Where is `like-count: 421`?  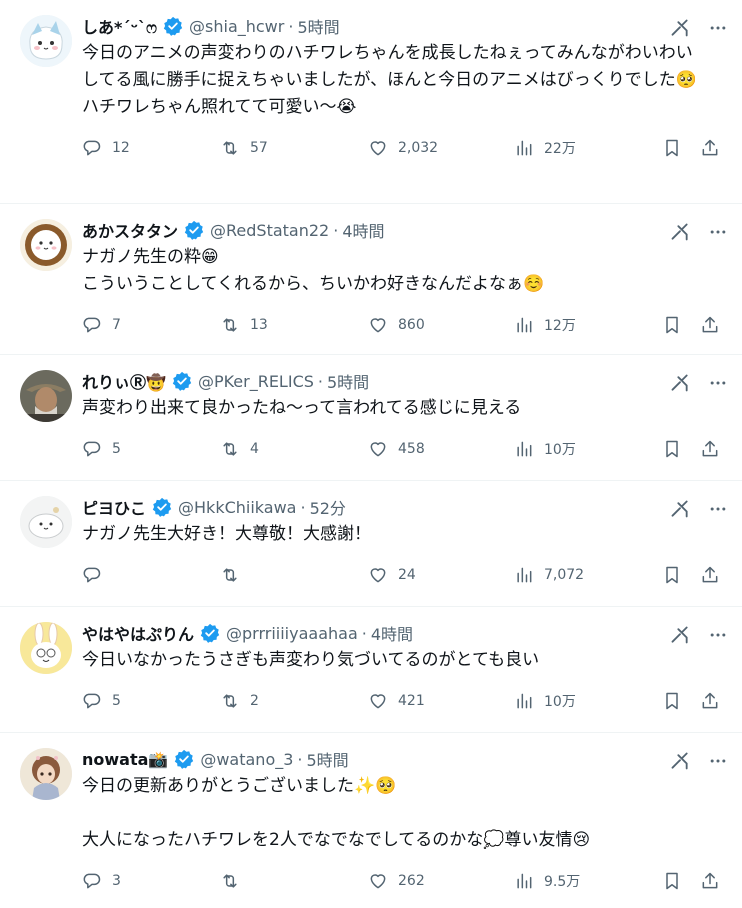 like-count: 421 is located at coordinates (411, 701).